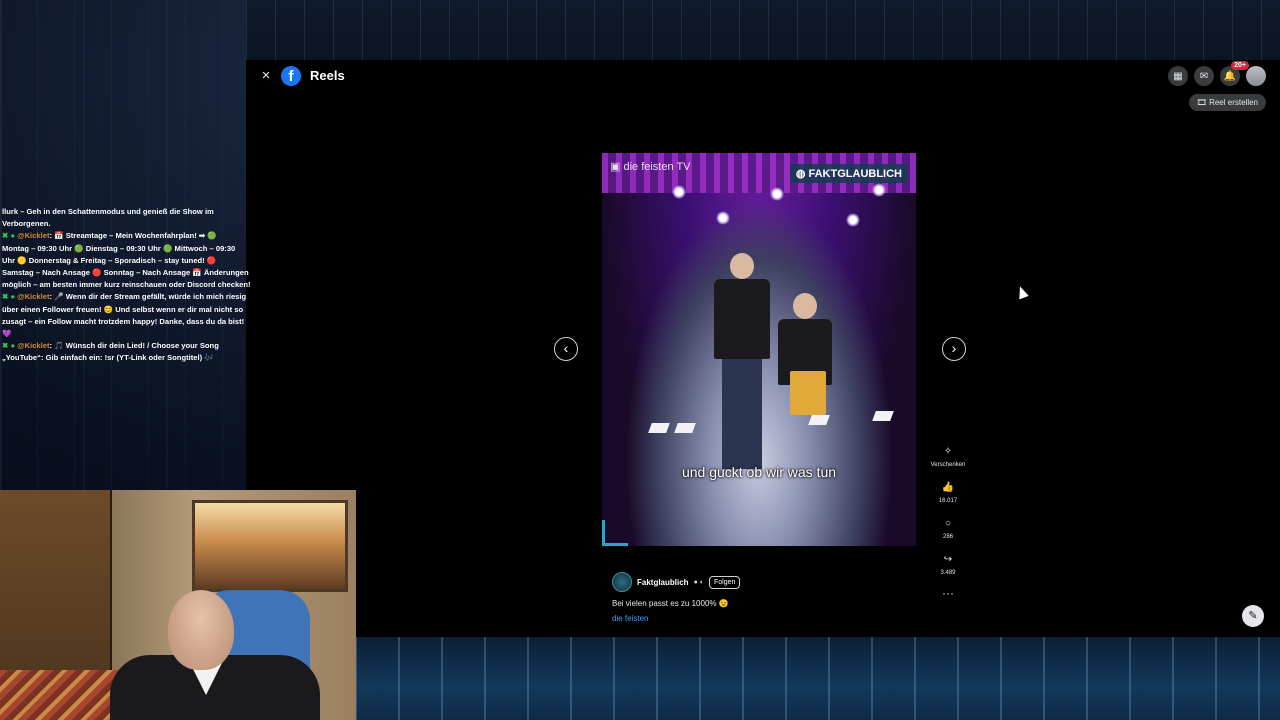  Describe the element at coordinates (1256, 76) in the screenshot. I see `profile-avatar` at that location.